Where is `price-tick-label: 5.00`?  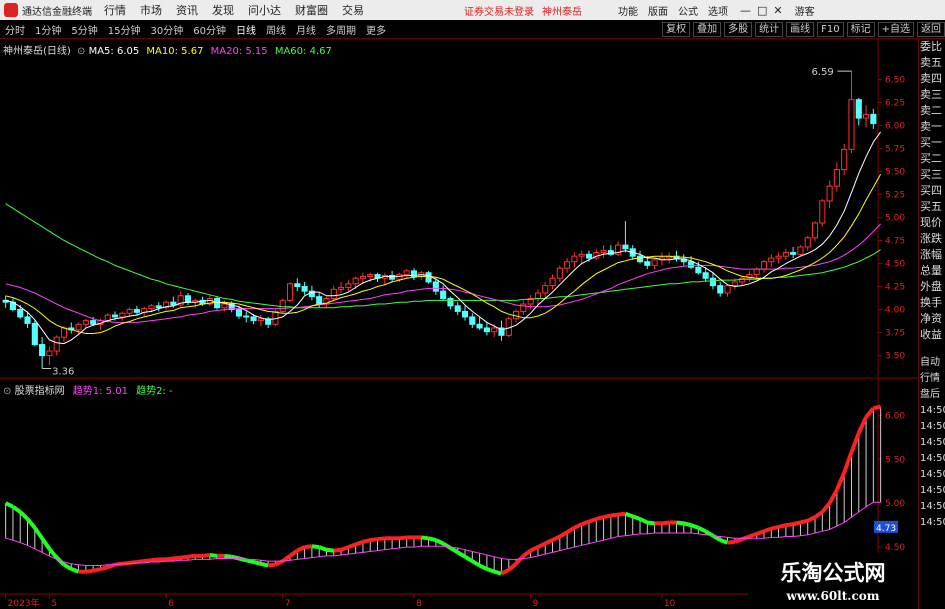 price-tick-label: 5.00 is located at coordinates (895, 219).